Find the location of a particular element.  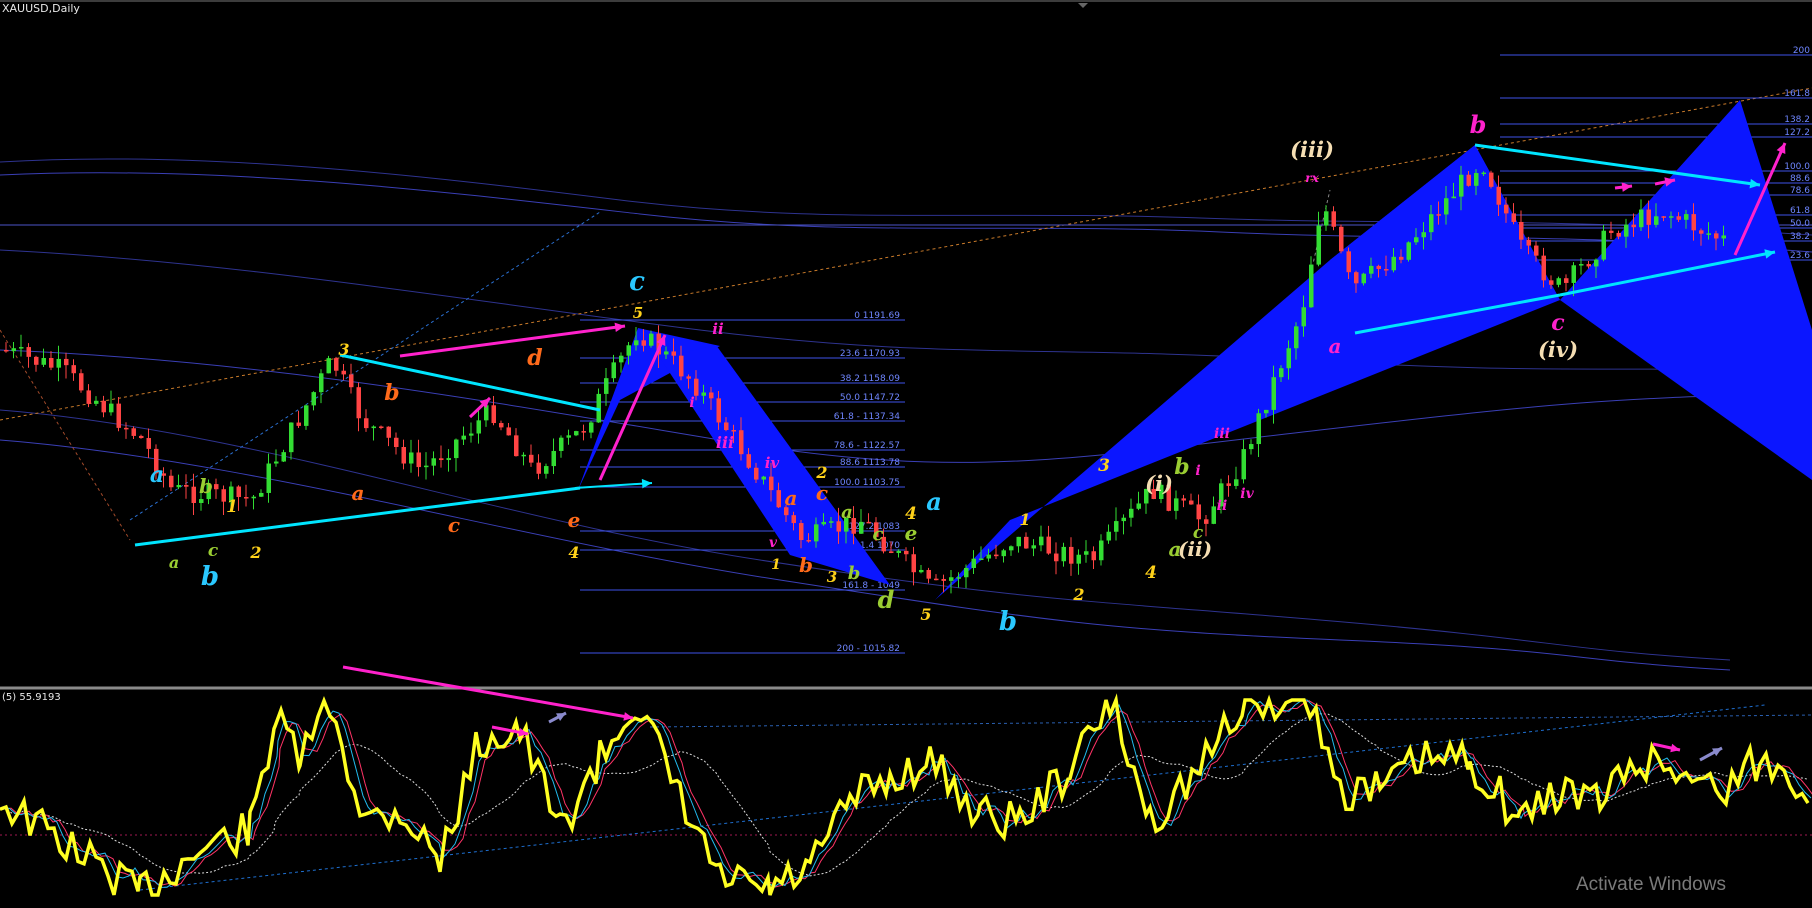

wave-label: iii is located at coordinates (725, 442).